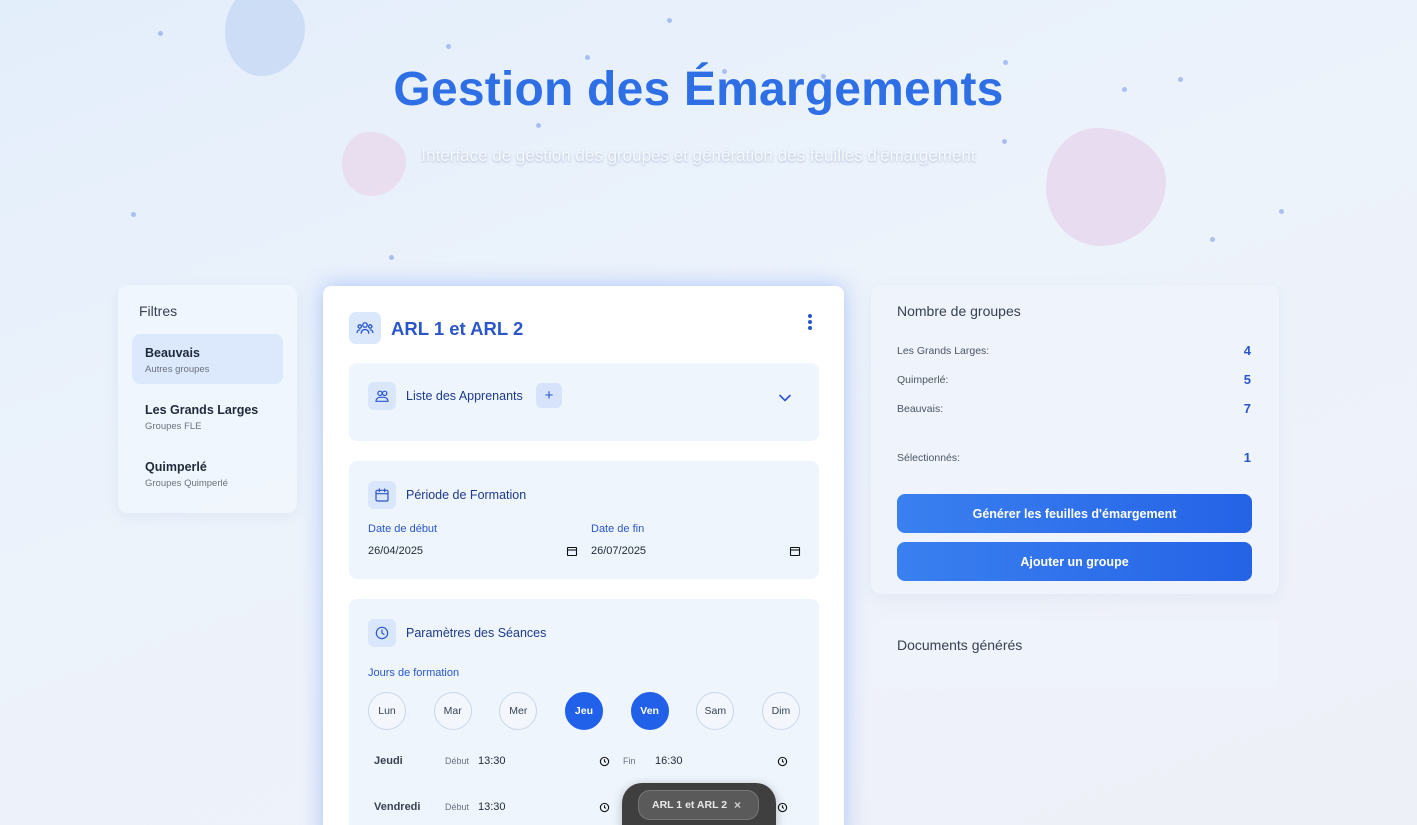 Image resolution: width=1417 pixels, height=825 pixels. What do you see at coordinates (388, 761) in the screenshot?
I see `session-day-name: Jeudi` at bounding box center [388, 761].